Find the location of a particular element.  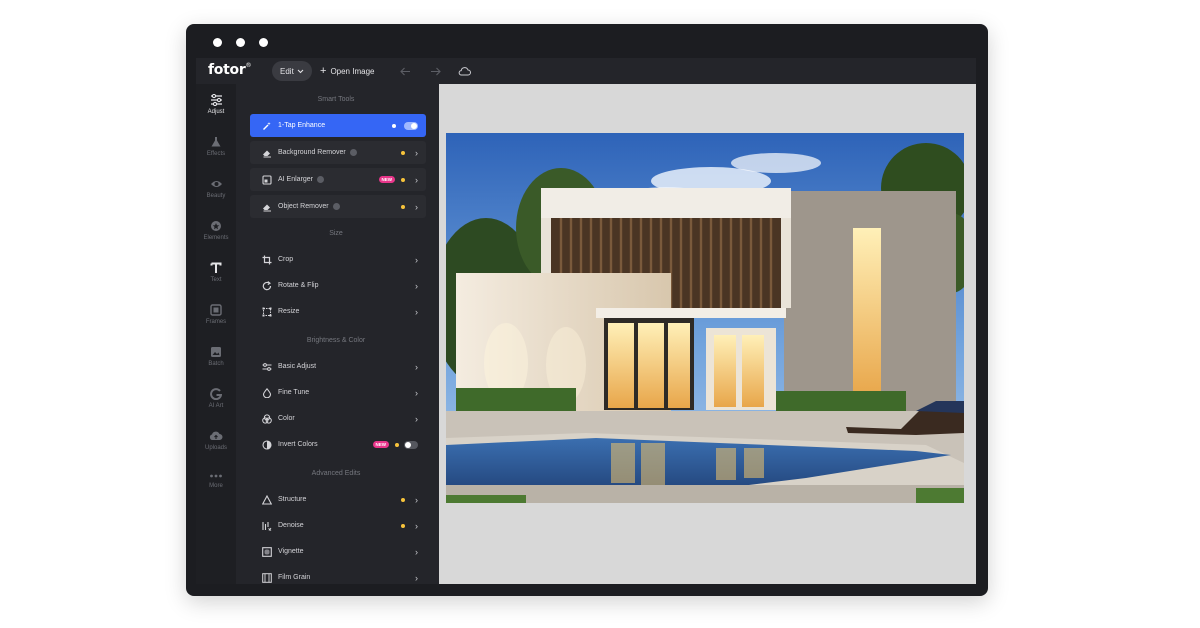

tool-label: Rotate & Flip is located at coordinates (298, 285).